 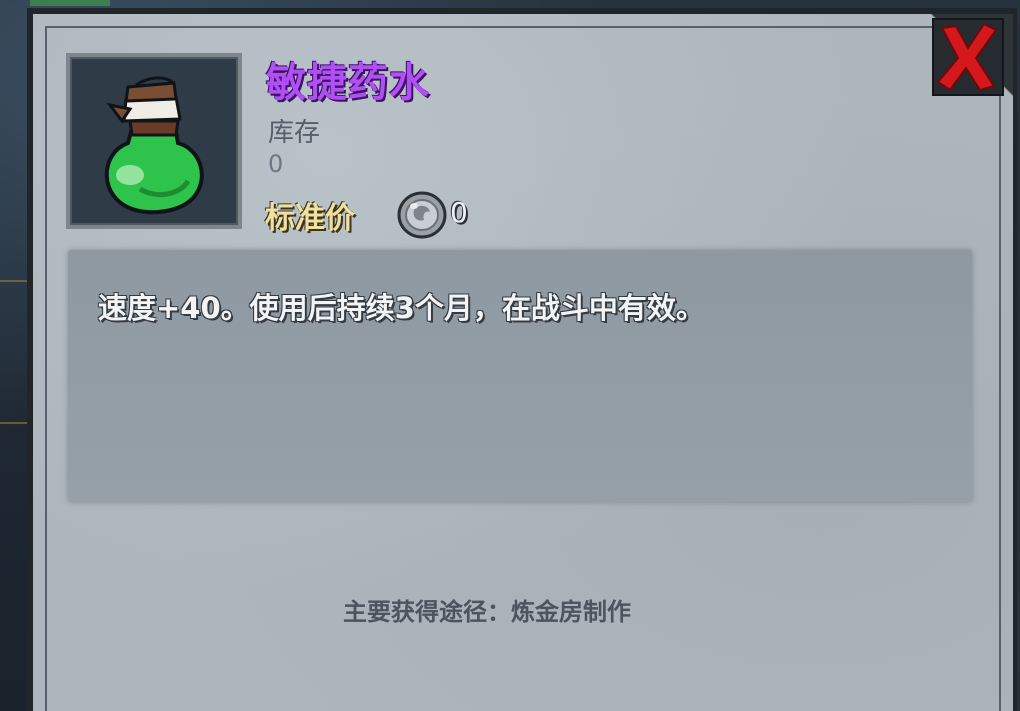 I want to click on close-x-icon, so click(x=967, y=57).